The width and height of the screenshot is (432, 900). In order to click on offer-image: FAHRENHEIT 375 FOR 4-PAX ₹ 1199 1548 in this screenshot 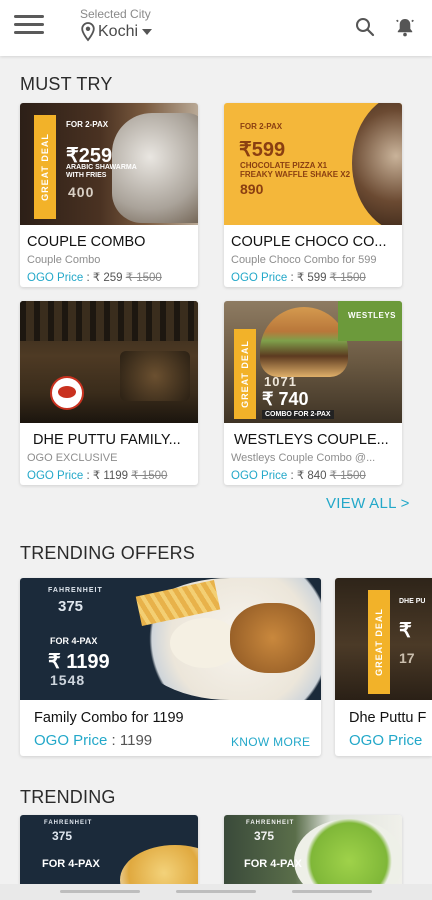, I will do `click(170, 639)`.